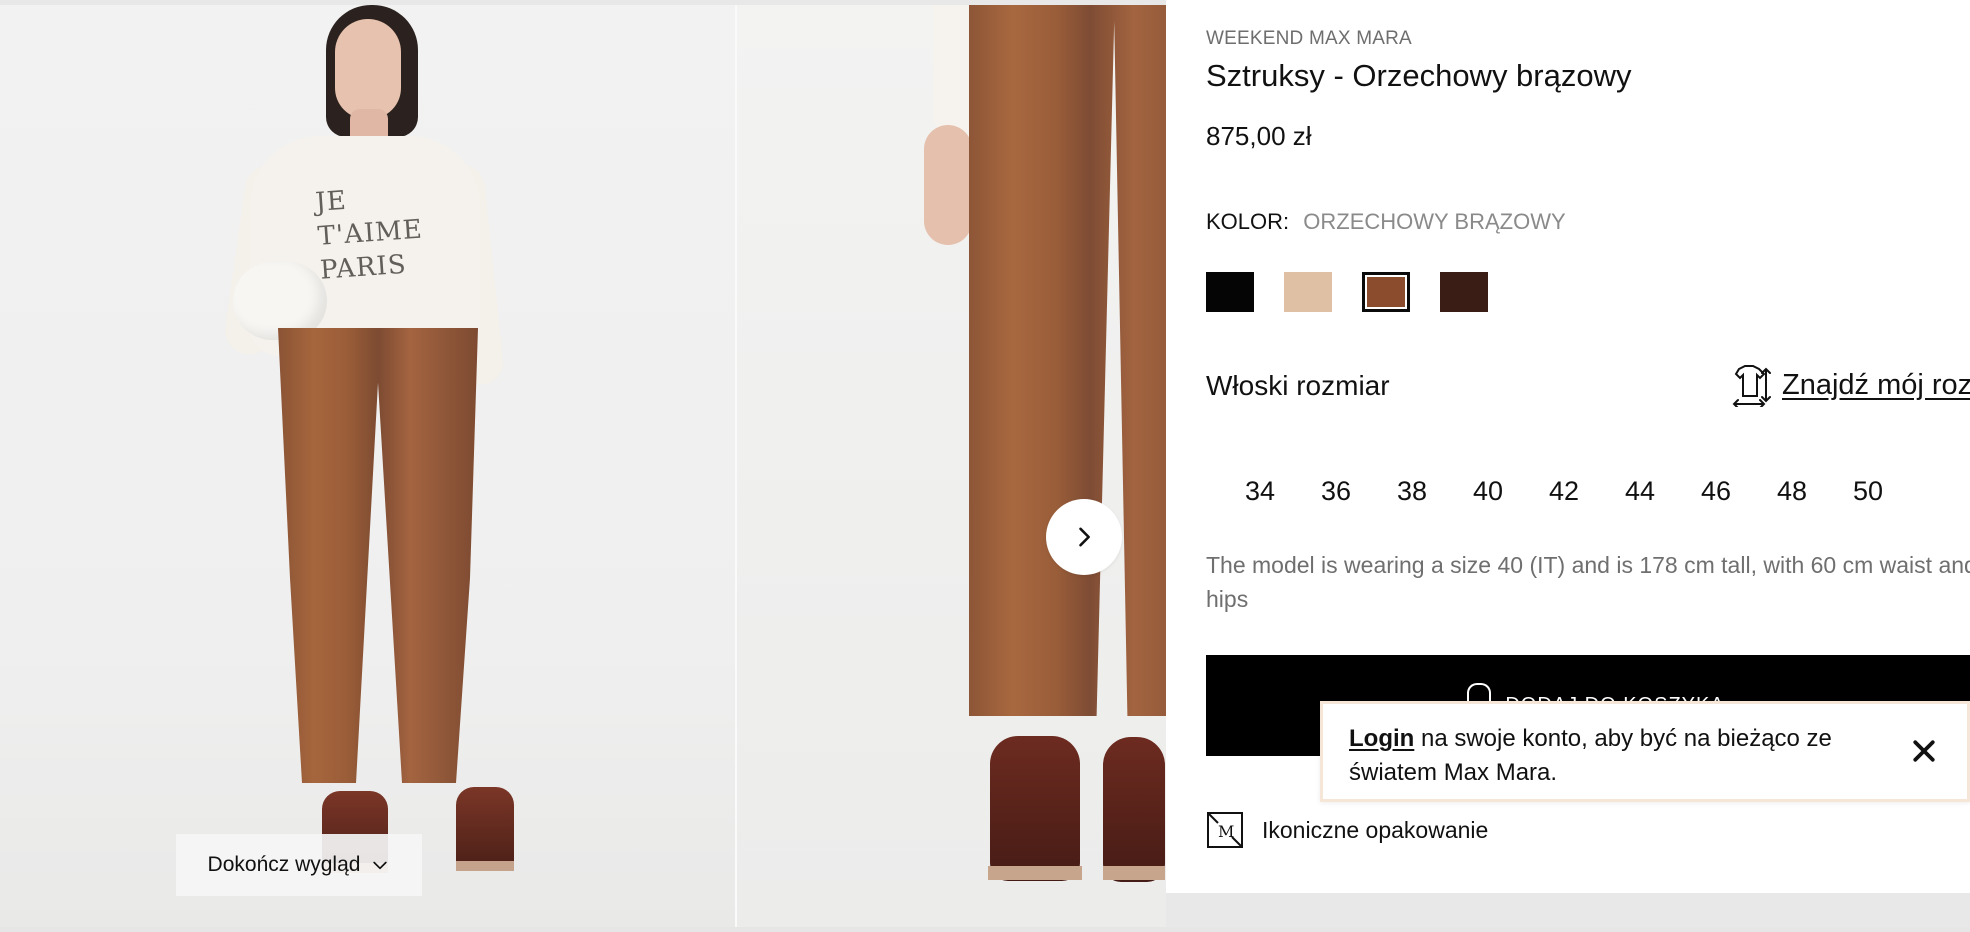 The image size is (1970, 932). Describe the element at coordinates (1386, 292) in the screenshot. I see `color-swatch-walnut-brown` at that location.